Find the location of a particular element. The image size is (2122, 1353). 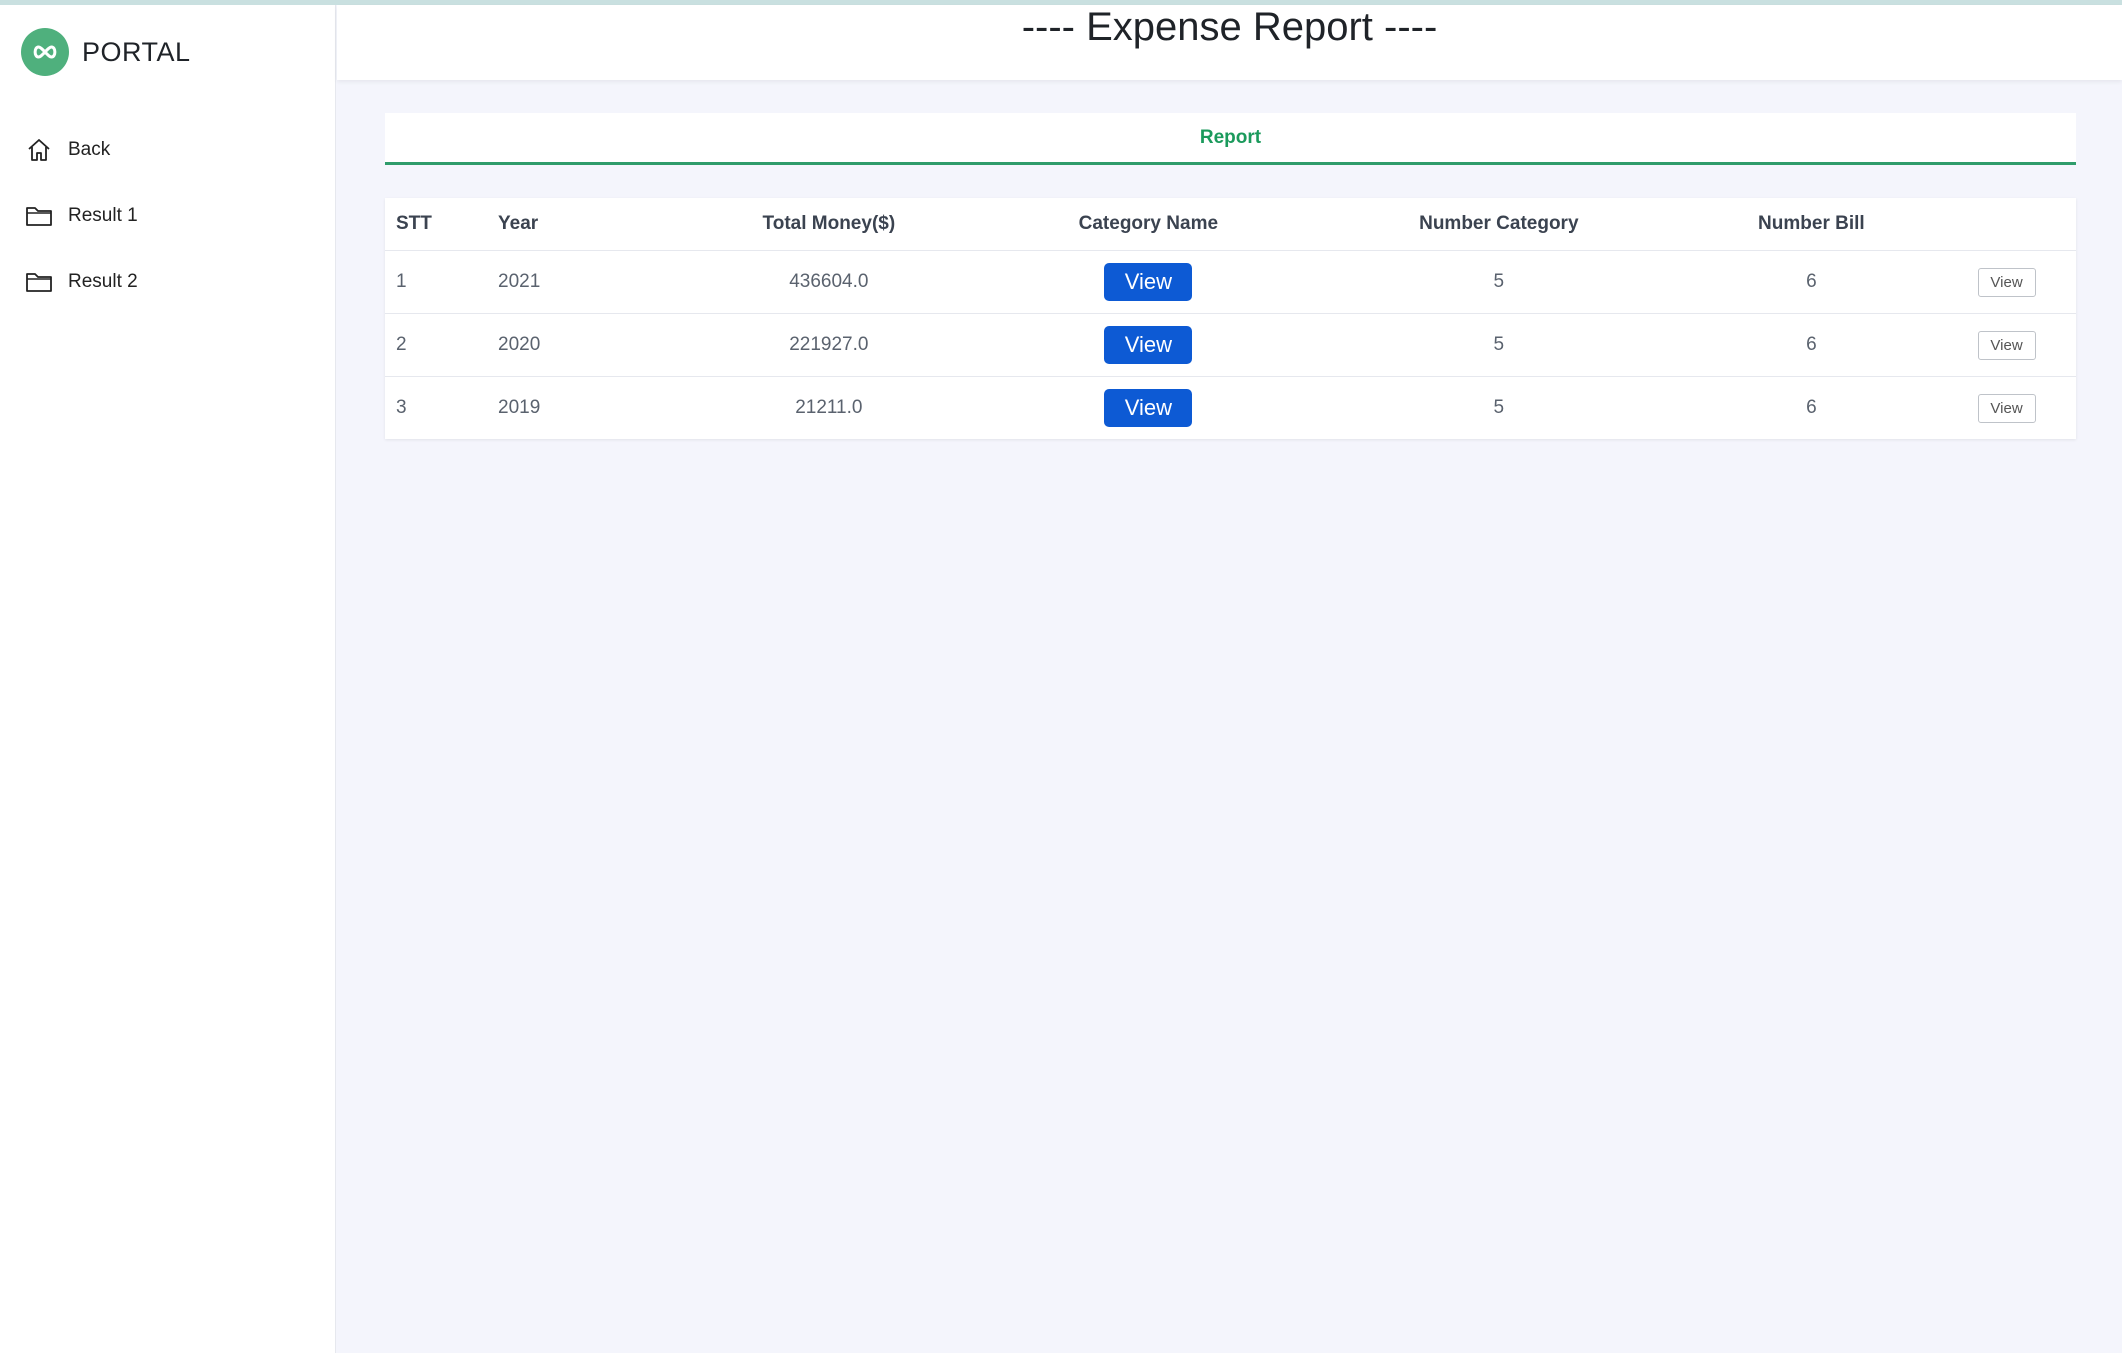

sidebar-item-result-2: Result 2 is located at coordinates (167, 282).